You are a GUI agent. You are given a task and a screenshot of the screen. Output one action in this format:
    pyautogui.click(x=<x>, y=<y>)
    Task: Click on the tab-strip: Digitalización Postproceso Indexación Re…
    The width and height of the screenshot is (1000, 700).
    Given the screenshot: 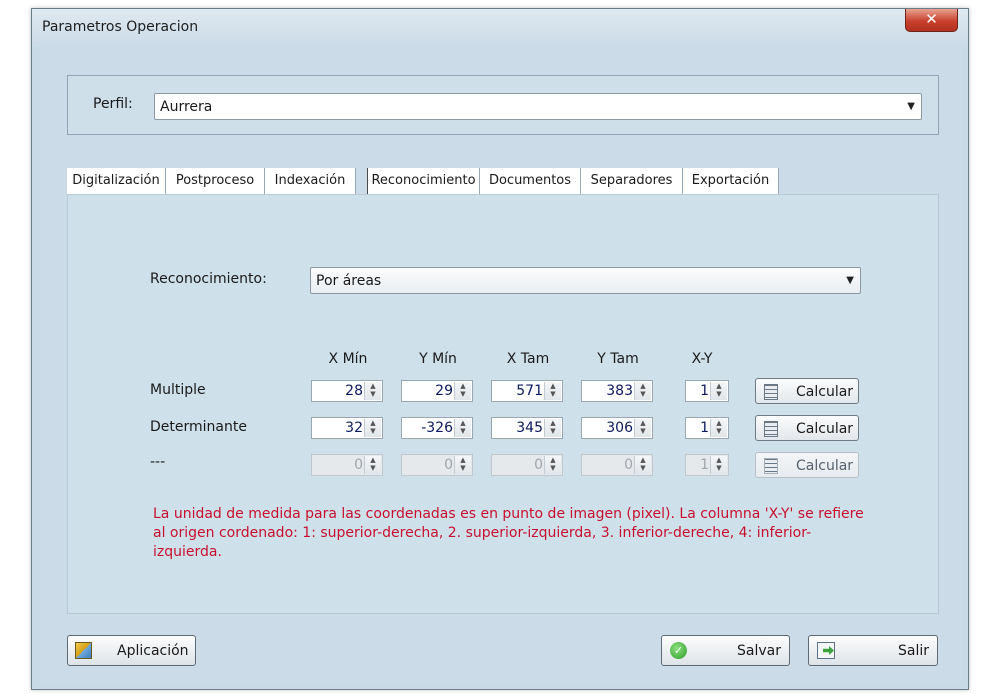 What is the action you would take?
    pyautogui.click(x=503, y=181)
    